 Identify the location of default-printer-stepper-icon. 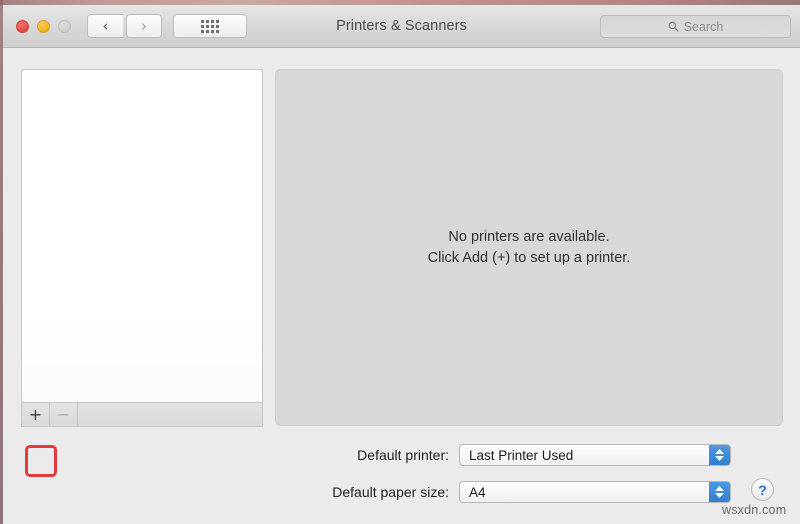
(719, 455).